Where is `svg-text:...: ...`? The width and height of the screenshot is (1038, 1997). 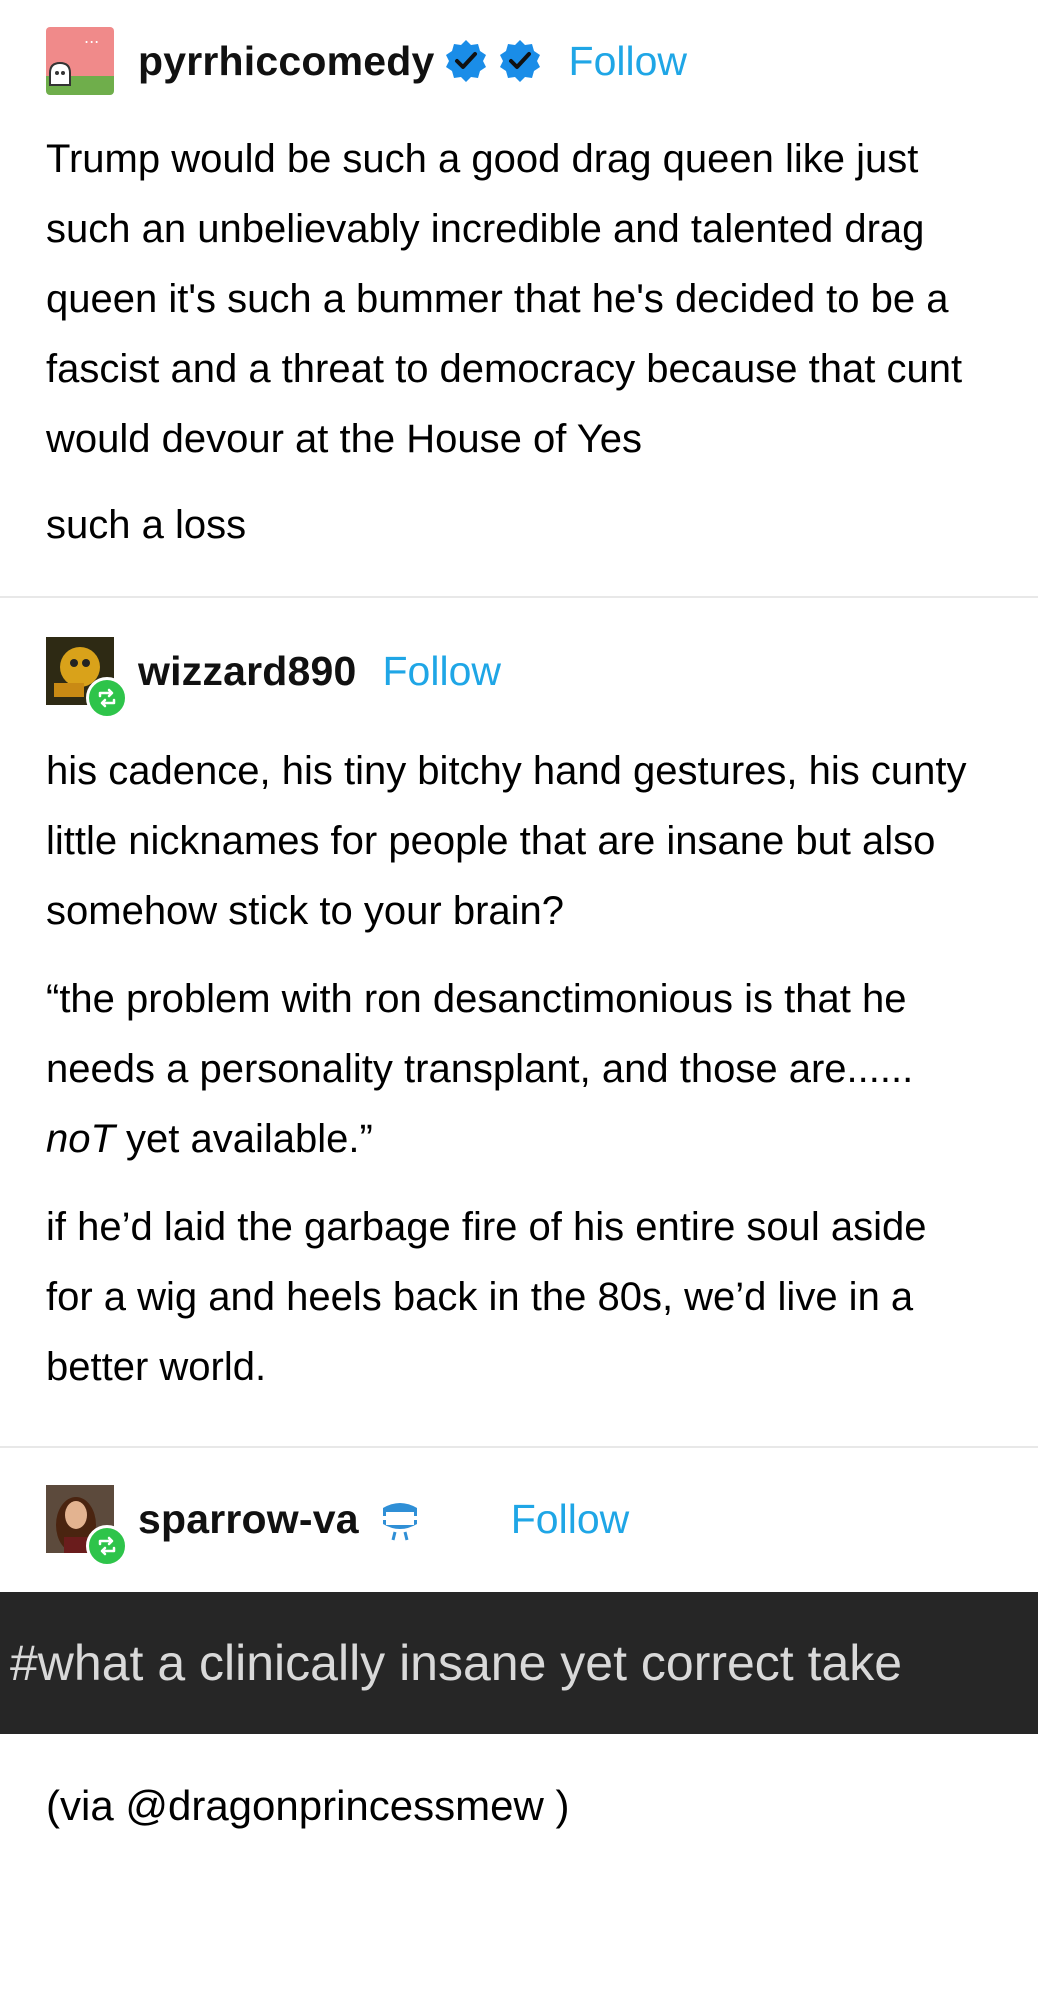
svg-text:...: ... is located at coordinates (91, 37).